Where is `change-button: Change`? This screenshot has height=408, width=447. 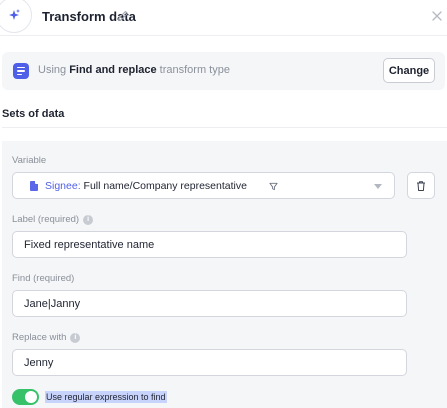
change-button: Change is located at coordinates (409, 70).